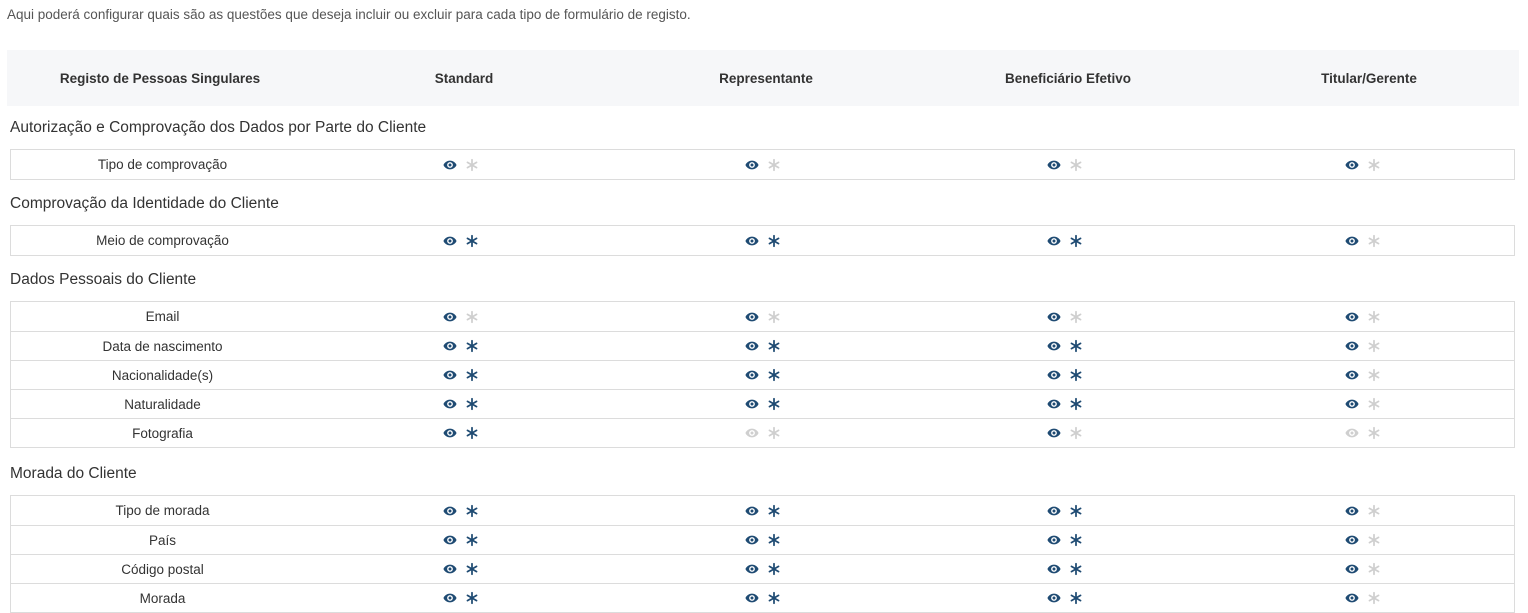 The image size is (1528, 613). I want to click on cell-standard, so click(465, 165).